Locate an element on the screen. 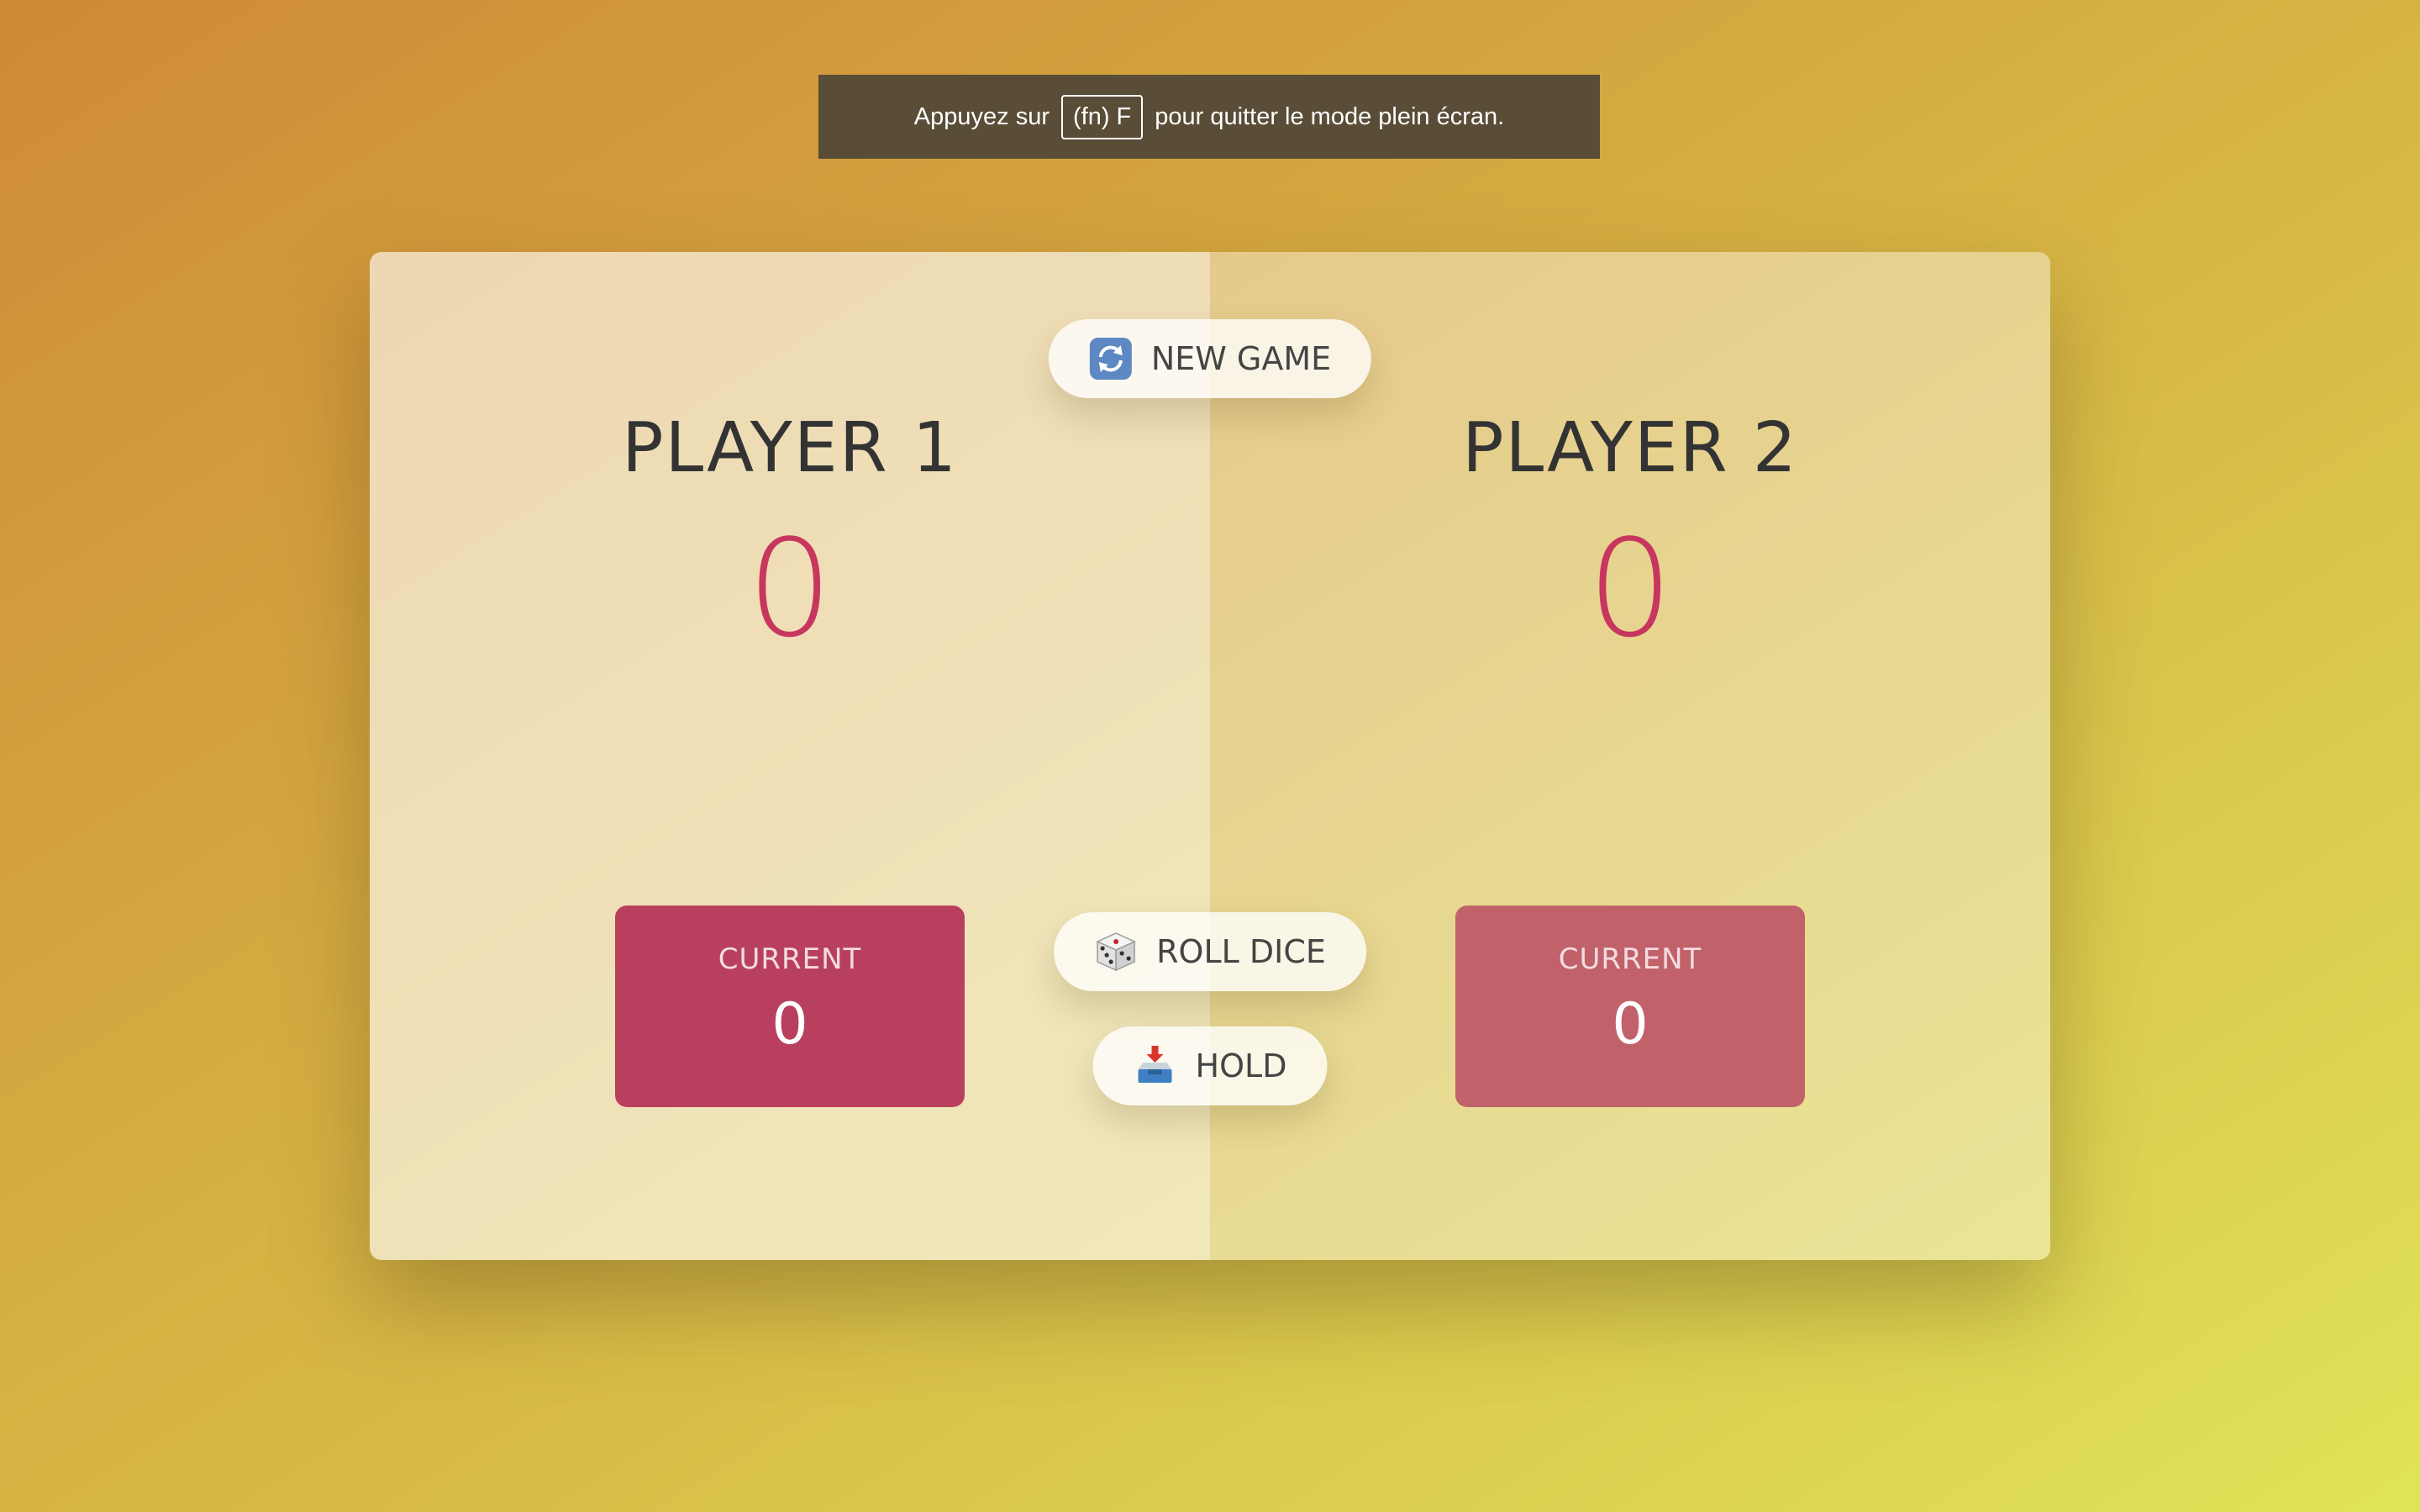 This screenshot has height=1512, width=2420. new-game-button: NEW GAME is located at coordinates (1210, 358).